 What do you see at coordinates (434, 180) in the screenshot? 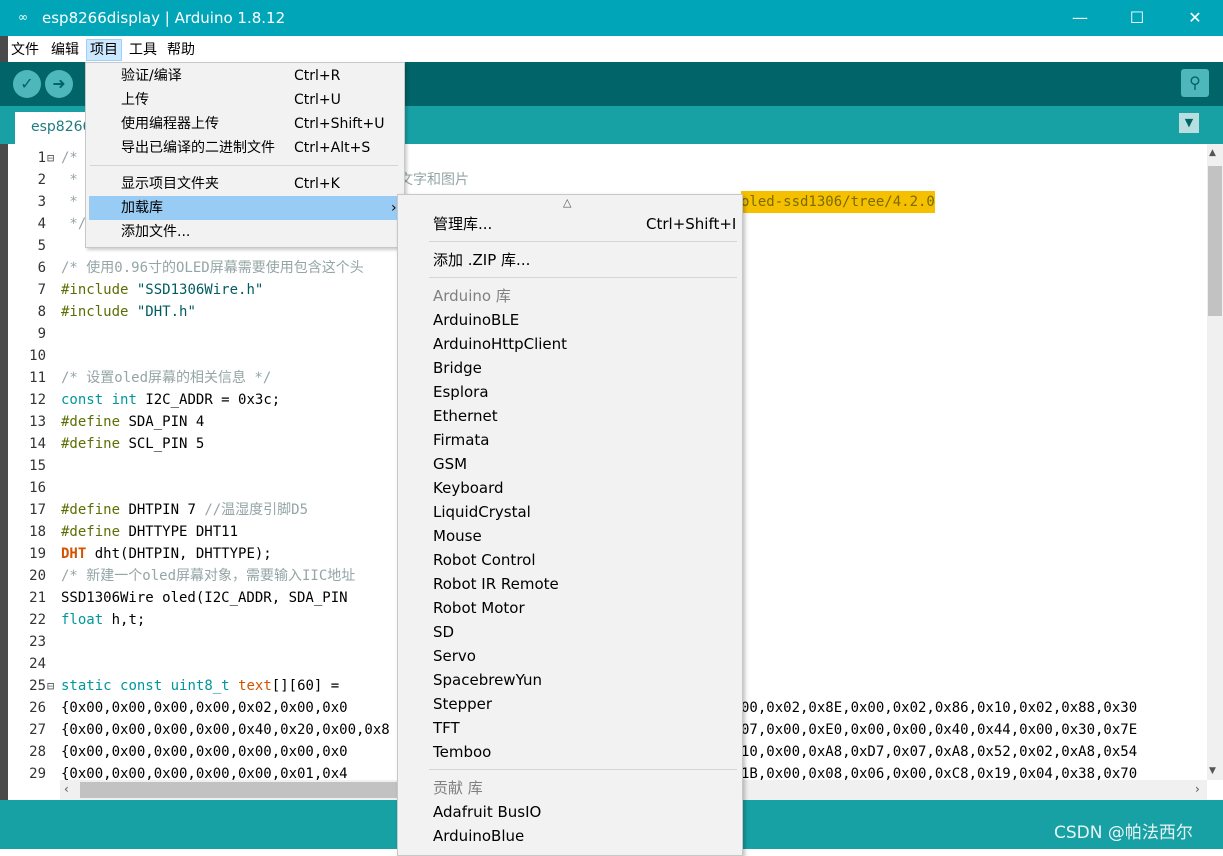
I see `code-line-fragment: 文字和图片` at bounding box center [434, 180].